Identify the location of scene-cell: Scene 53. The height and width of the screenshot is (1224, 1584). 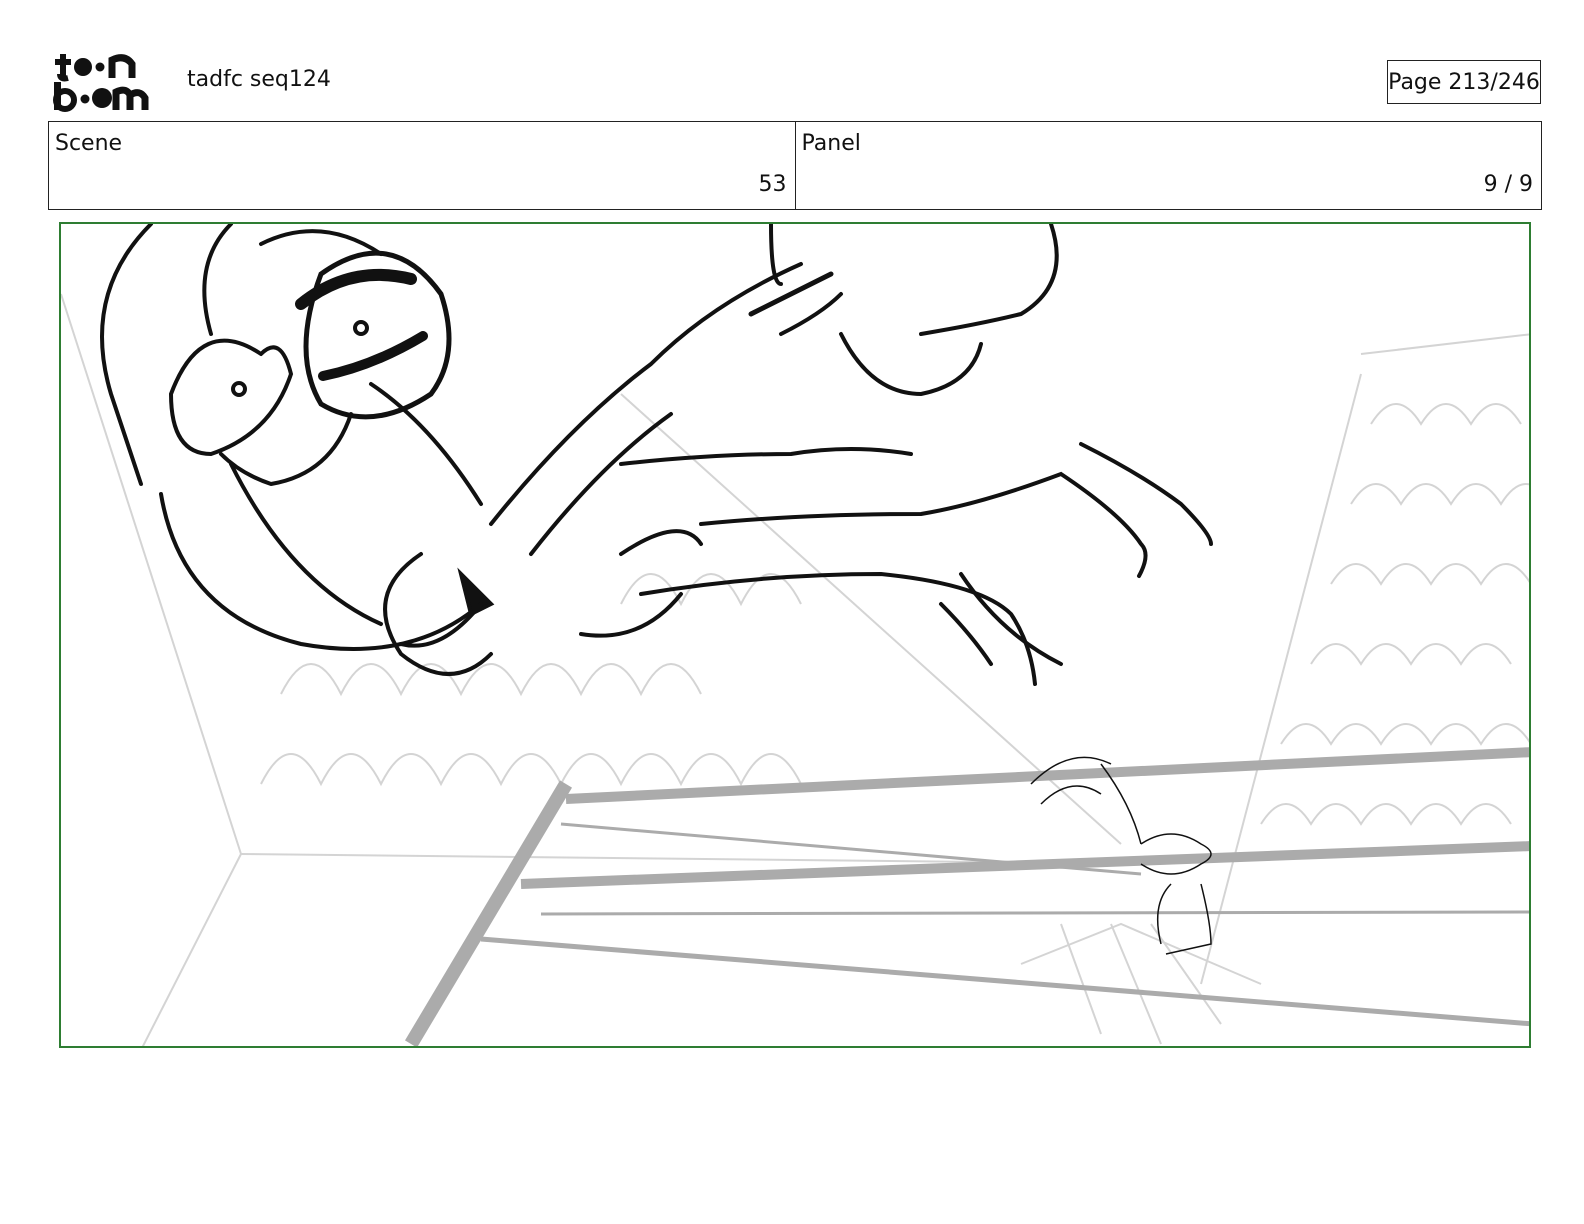
(422, 165).